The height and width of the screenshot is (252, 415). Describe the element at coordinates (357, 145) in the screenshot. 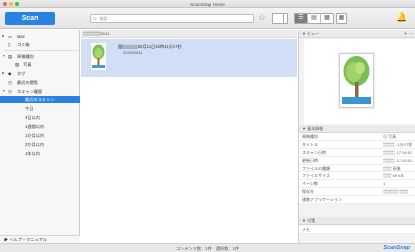

I see `property-row: タイトル ▒▒▒▒...1分17秒` at that location.